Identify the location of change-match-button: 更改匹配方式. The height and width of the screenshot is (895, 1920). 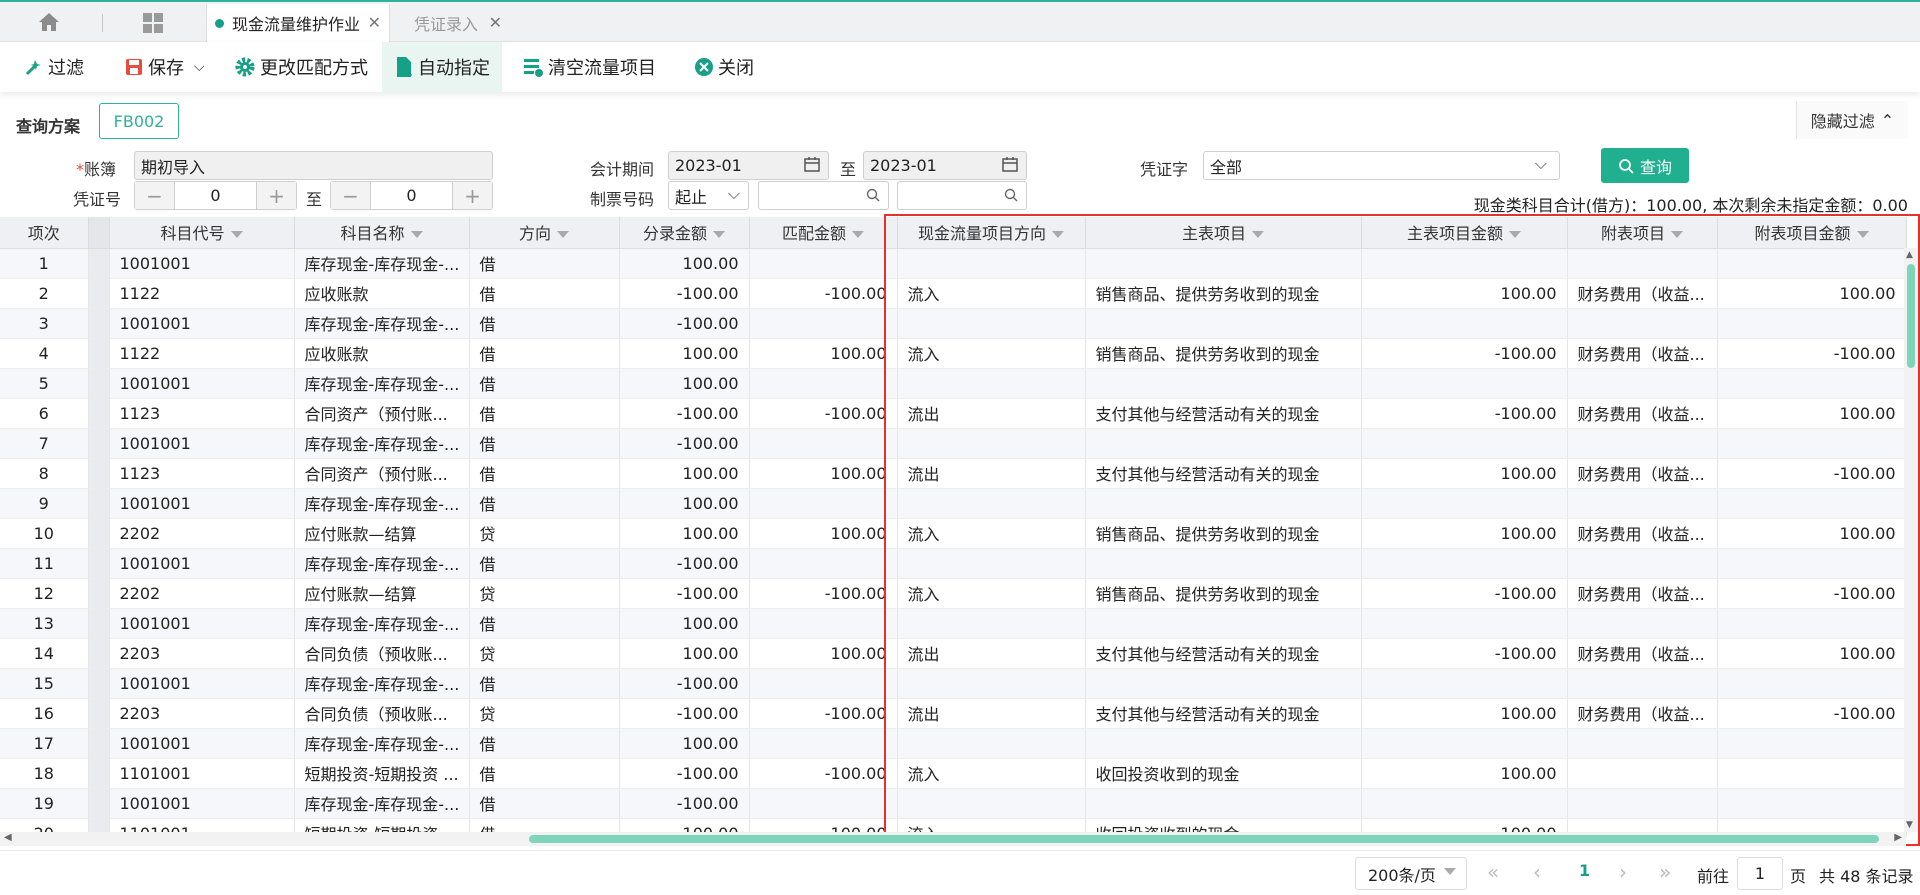
(301, 67).